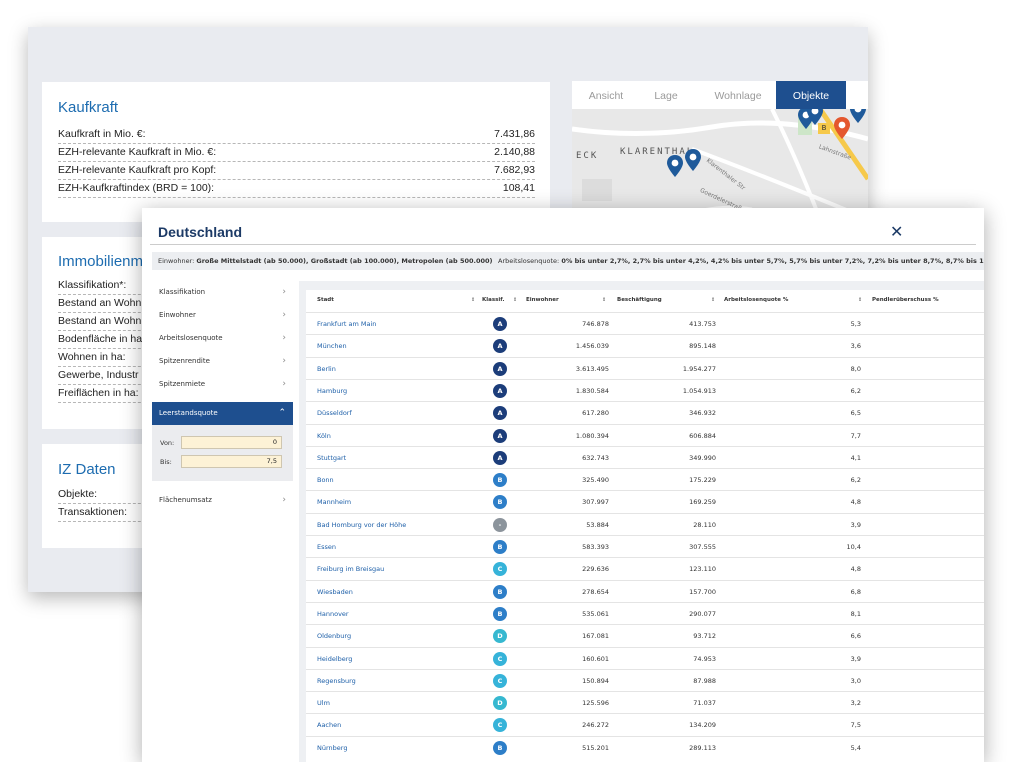 The width and height of the screenshot is (1012, 762). Describe the element at coordinates (842, 128) in the screenshot. I see `map-pin-orange-icon` at that location.